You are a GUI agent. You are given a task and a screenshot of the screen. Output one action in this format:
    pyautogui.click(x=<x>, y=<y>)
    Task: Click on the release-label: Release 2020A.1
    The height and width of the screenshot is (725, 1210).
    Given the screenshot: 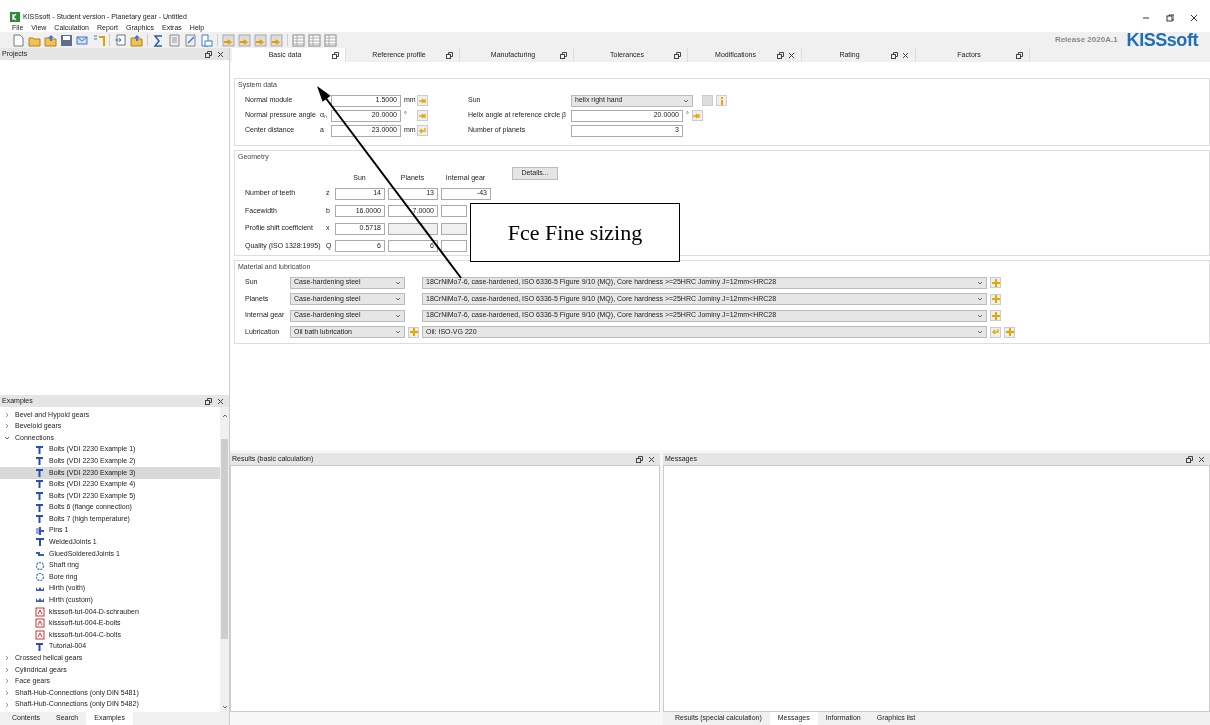 What is the action you would take?
    pyautogui.click(x=1086, y=40)
    